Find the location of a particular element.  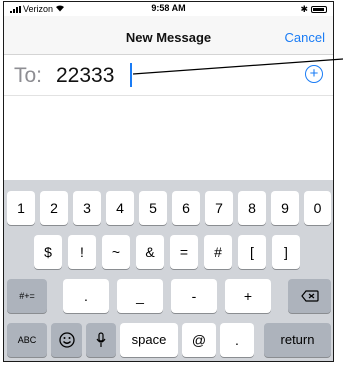

key-2: 2 is located at coordinates (54, 208).